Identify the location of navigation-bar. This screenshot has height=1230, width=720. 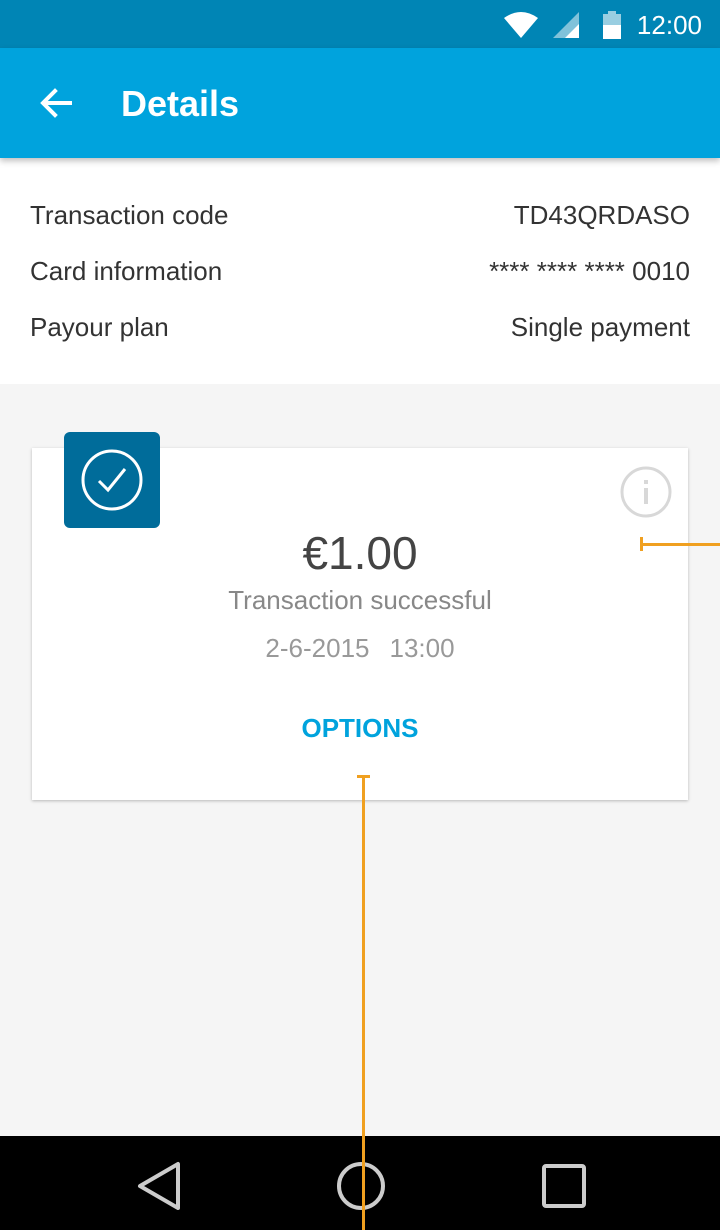
(360, 1183).